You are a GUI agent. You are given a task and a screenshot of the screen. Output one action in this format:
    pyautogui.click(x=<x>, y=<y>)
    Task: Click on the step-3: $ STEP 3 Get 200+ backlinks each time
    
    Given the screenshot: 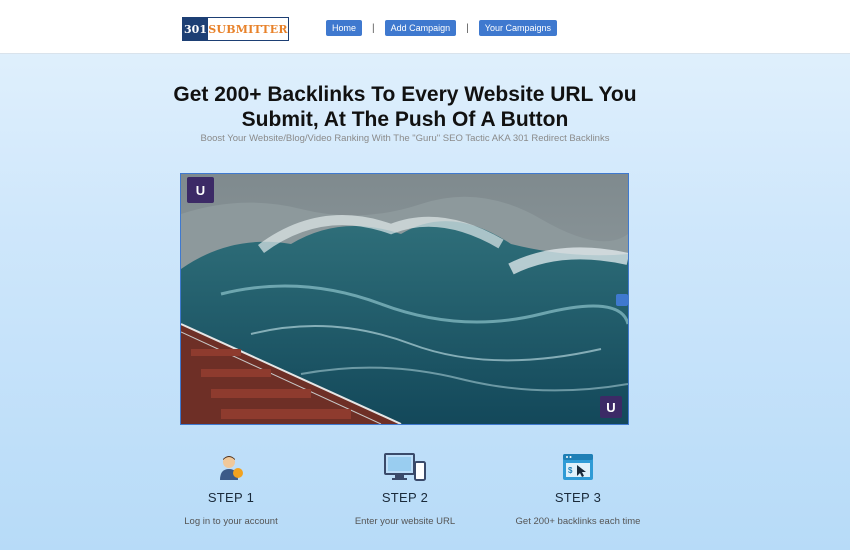 What is the action you would take?
    pyautogui.click(x=578, y=489)
    